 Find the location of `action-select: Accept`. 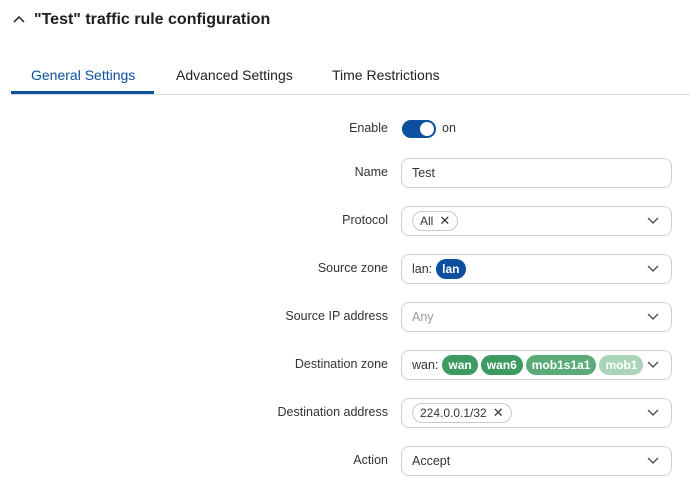

action-select: Accept is located at coordinates (536, 461).